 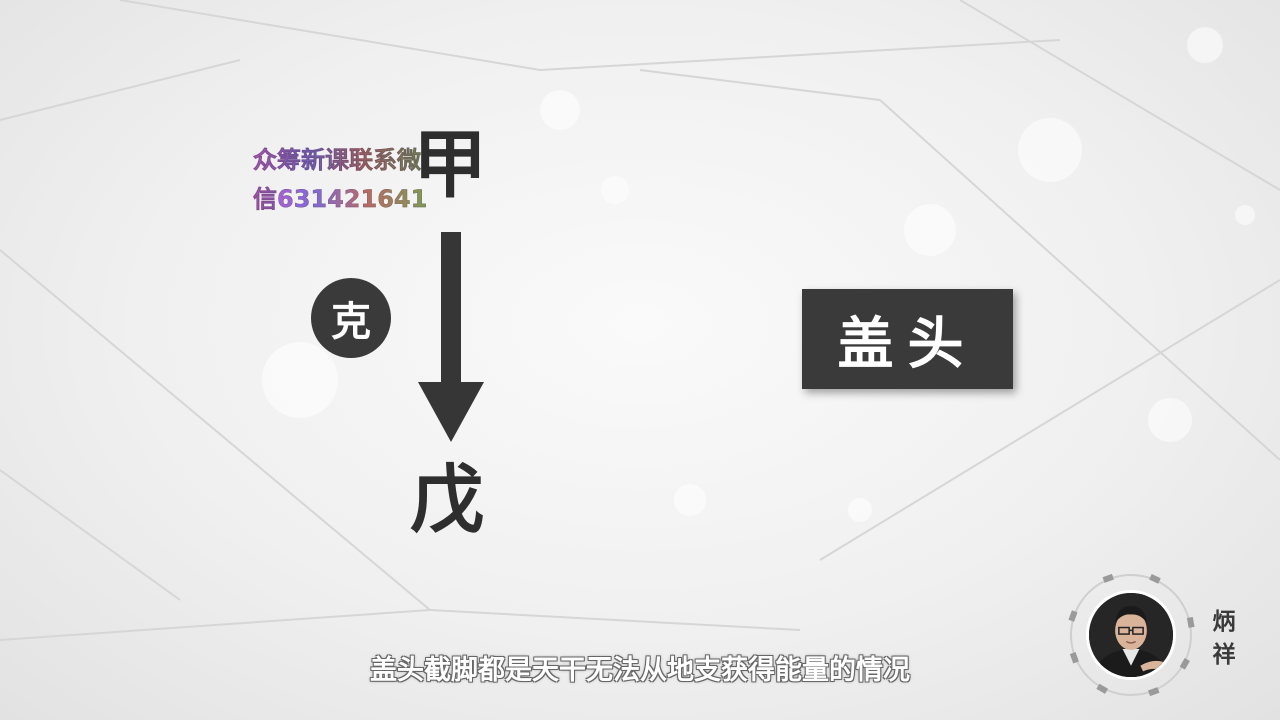 What do you see at coordinates (337, 160) in the screenshot?
I see `watermark-line-1: 众筹新课联系微` at bounding box center [337, 160].